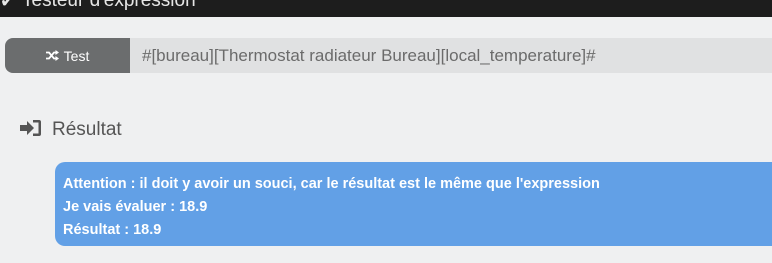  Describe the element at coordinates (147, 230) in the screenshot. I see `result-value: 18.9` at that location.